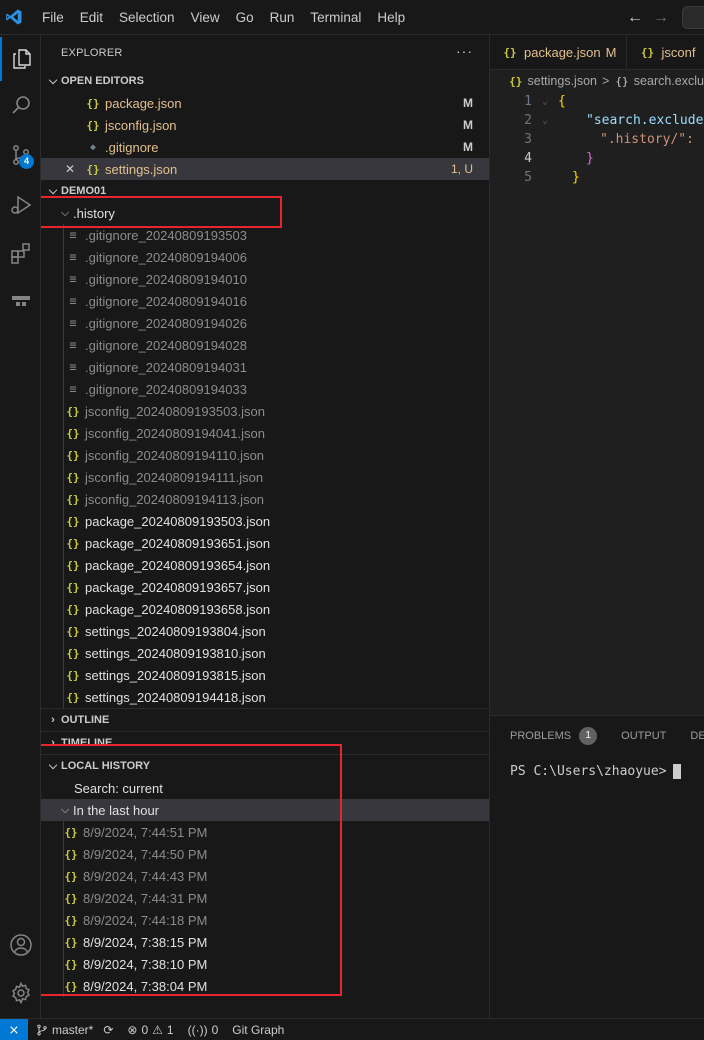  What do you see at coordinates (678, 52) in the screenshot?
I see `editor-tab-label: jsconf` at bounding box center [678, 52].